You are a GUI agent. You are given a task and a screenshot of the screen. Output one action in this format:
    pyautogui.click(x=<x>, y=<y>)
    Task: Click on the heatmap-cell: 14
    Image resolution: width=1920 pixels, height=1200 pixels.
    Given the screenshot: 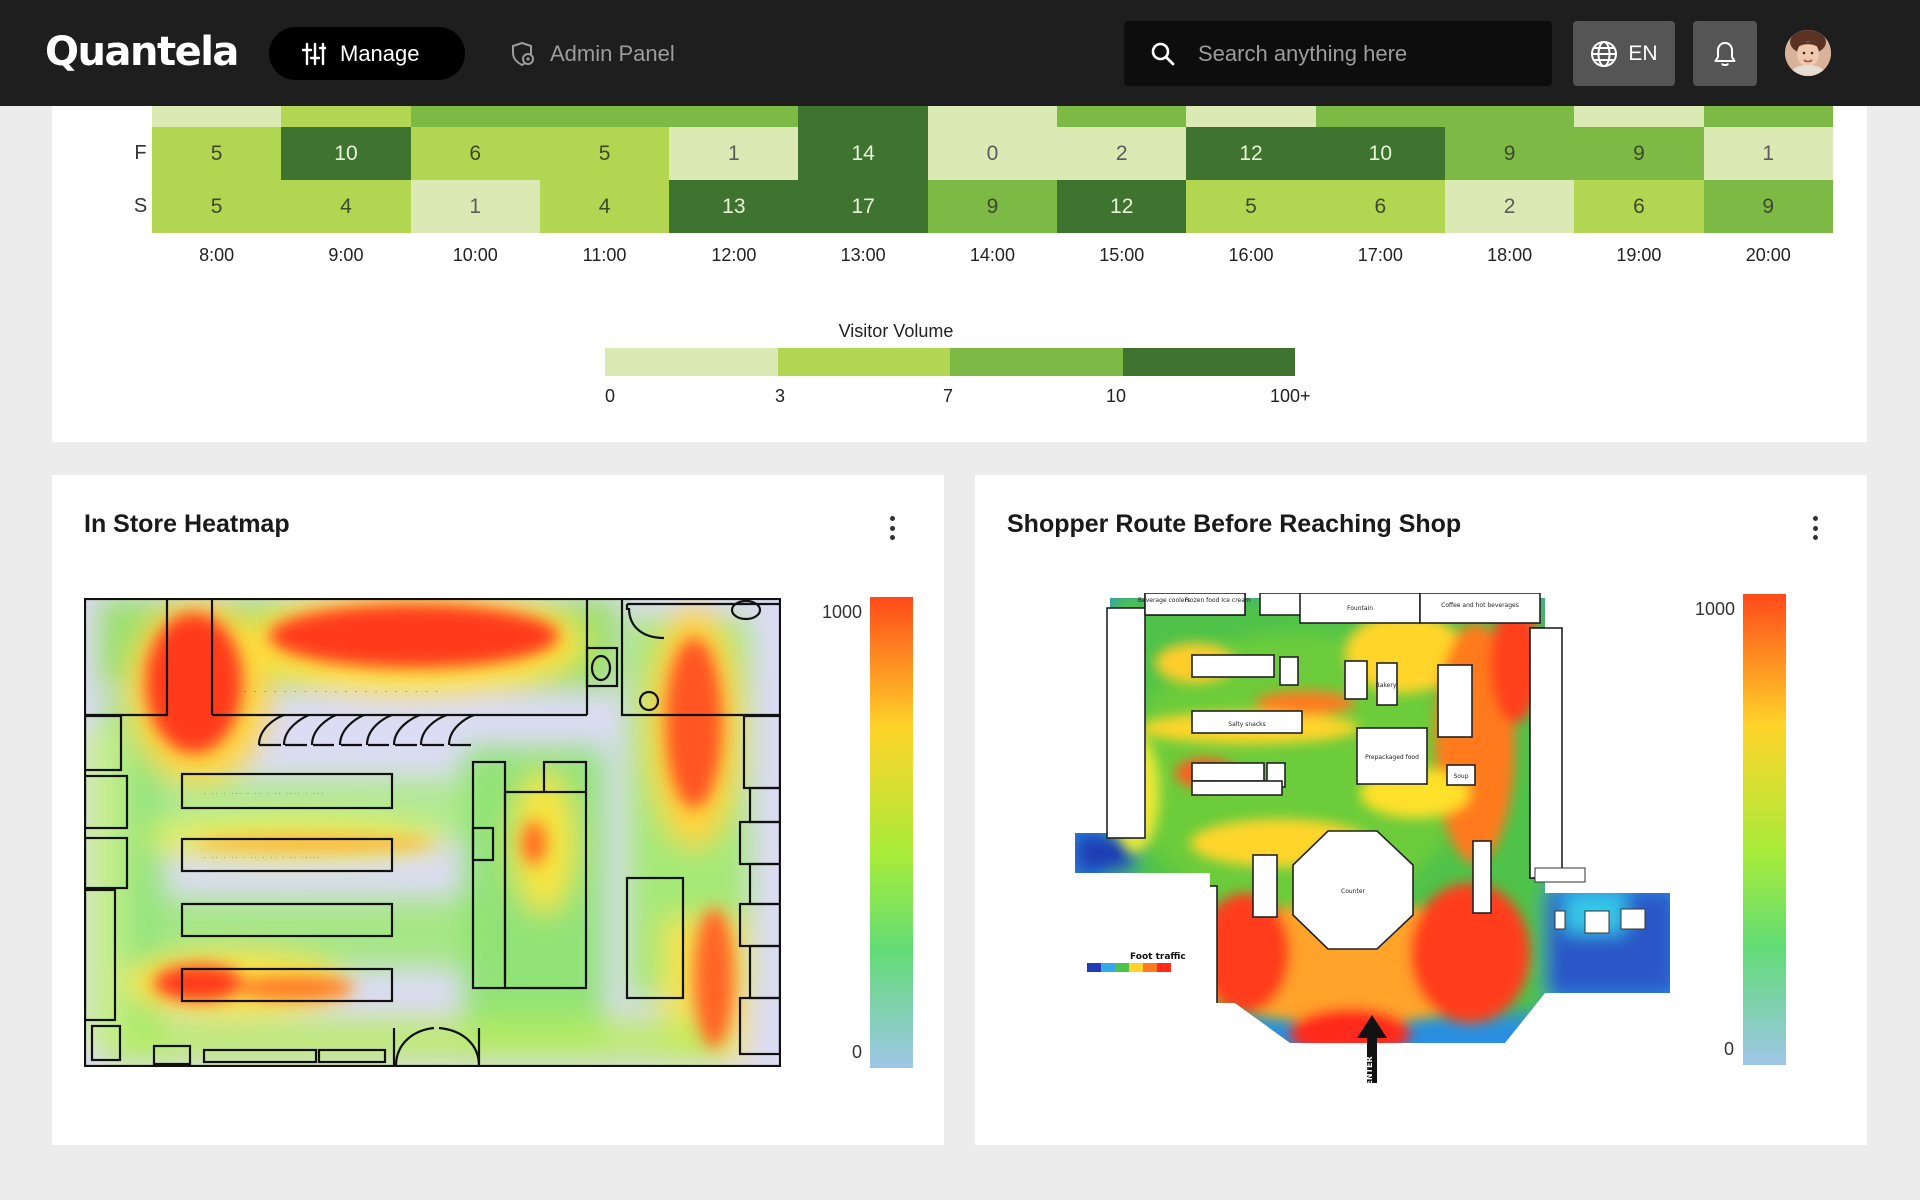 What is the action you would take?
    pyautogui.click(x=863, y=153)
    